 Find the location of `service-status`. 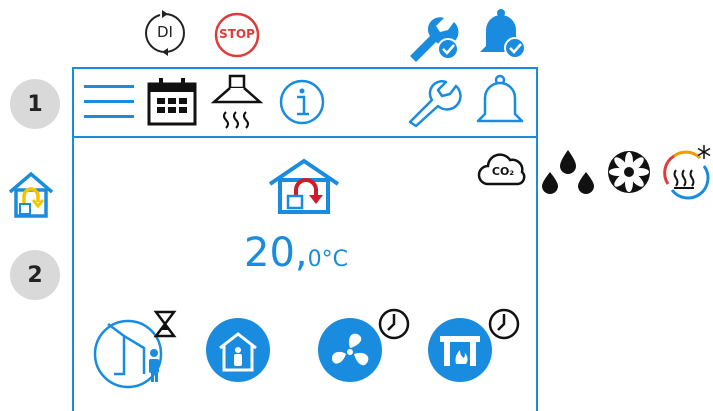

service-status is located at coordinates (434, 37).